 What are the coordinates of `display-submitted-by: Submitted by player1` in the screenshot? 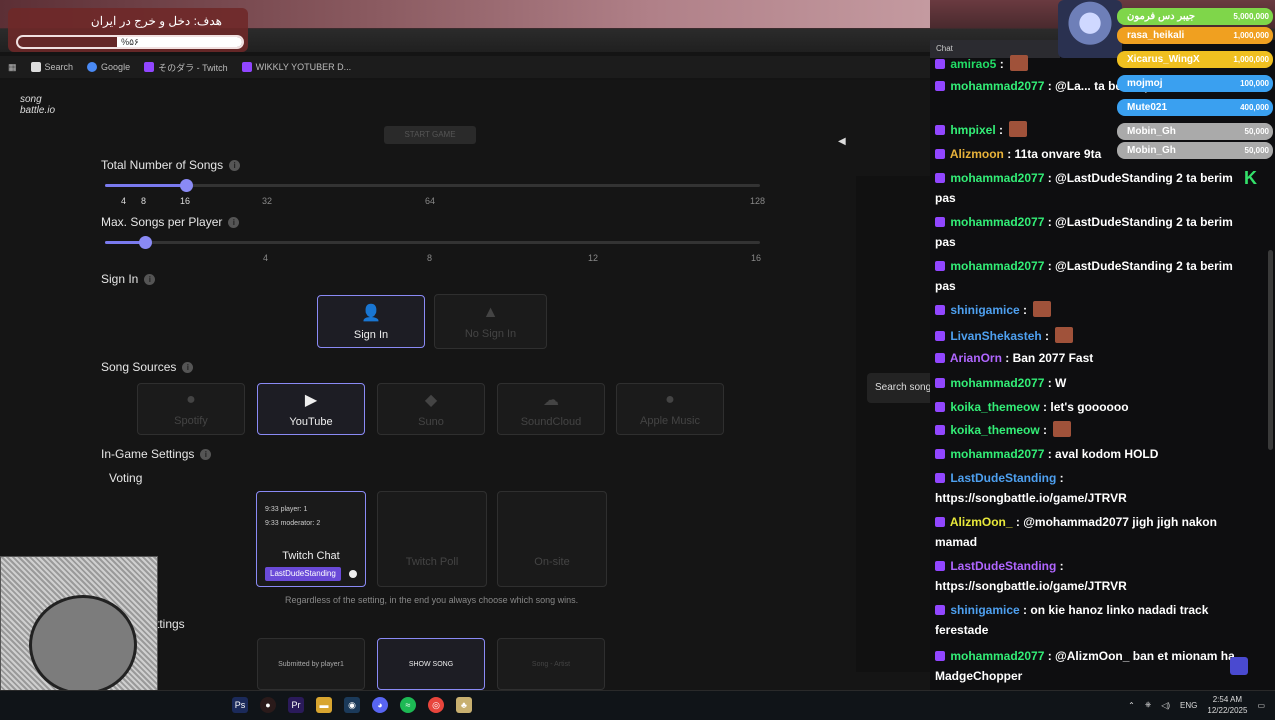 It's located at (311, 664).